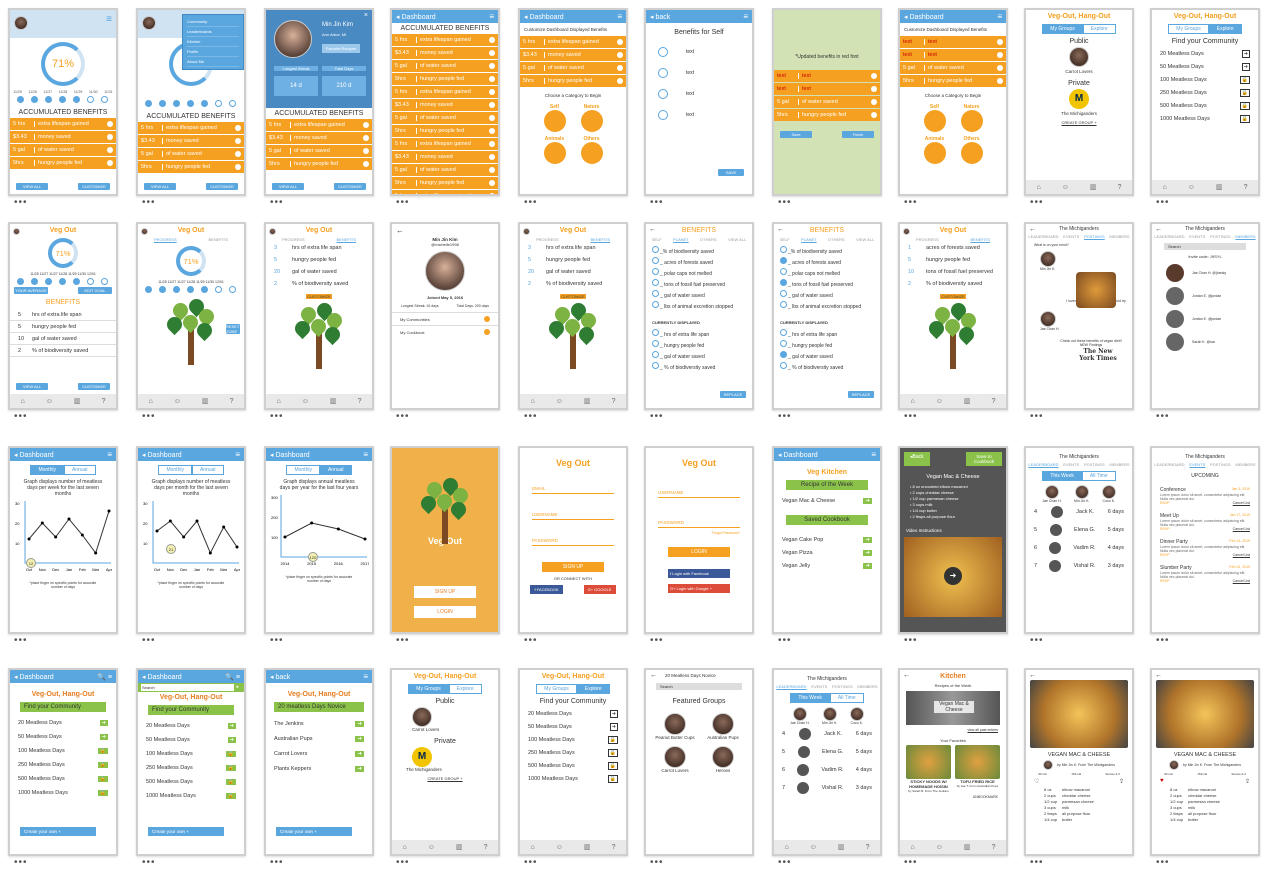  Describe the element at coordinates (63, 723) in the screenshot. I see `meatless-tier: 20 Meatless Days ➜` at that location.